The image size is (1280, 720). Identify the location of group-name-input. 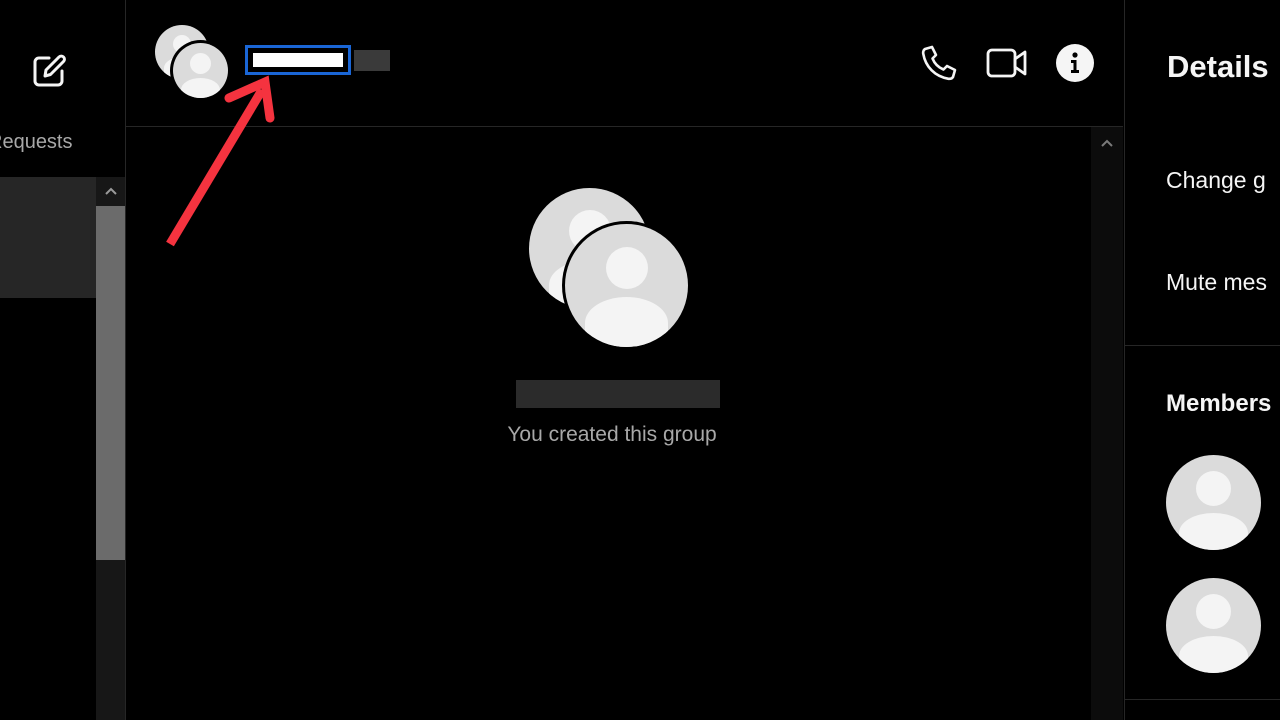
(298, 60).